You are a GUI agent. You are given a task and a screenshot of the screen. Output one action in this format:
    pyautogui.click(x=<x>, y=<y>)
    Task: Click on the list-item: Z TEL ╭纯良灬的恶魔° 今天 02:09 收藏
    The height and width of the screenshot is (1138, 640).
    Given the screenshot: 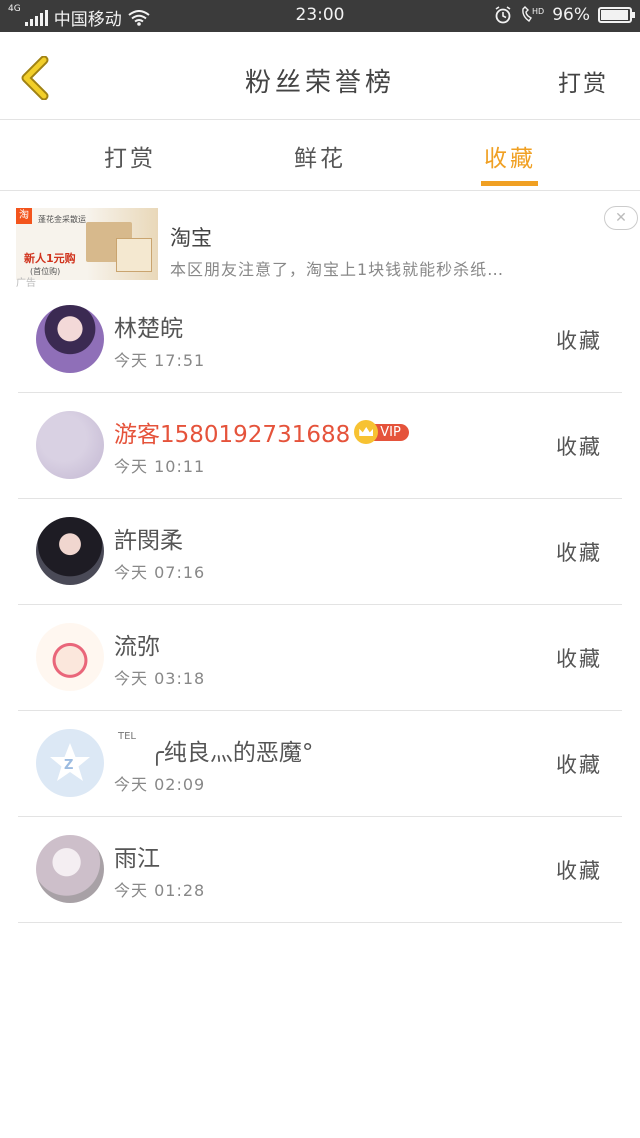 What is the action you would take?
    pyautogui.click(x=320, y=764)
    